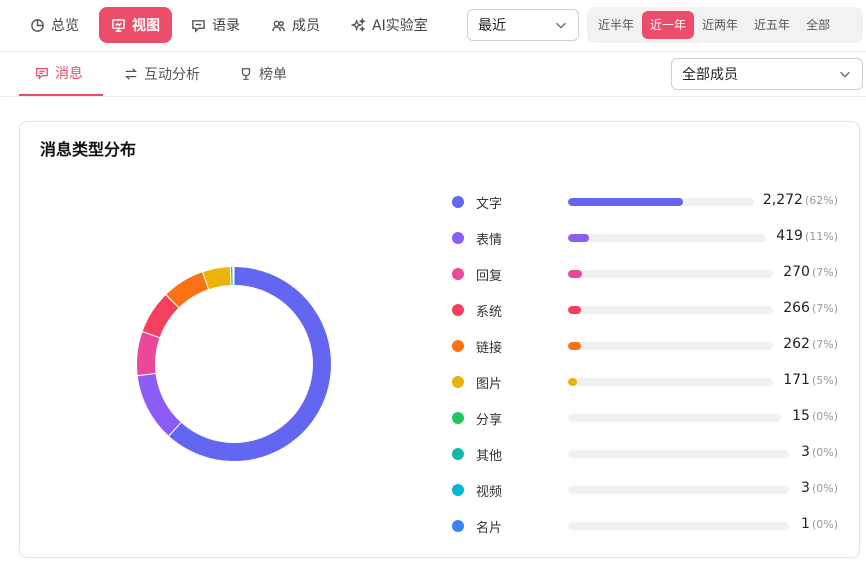  Describe the element at coordinates (489, 348) in the screenshot. I see `legend-label: 链接` at that location.